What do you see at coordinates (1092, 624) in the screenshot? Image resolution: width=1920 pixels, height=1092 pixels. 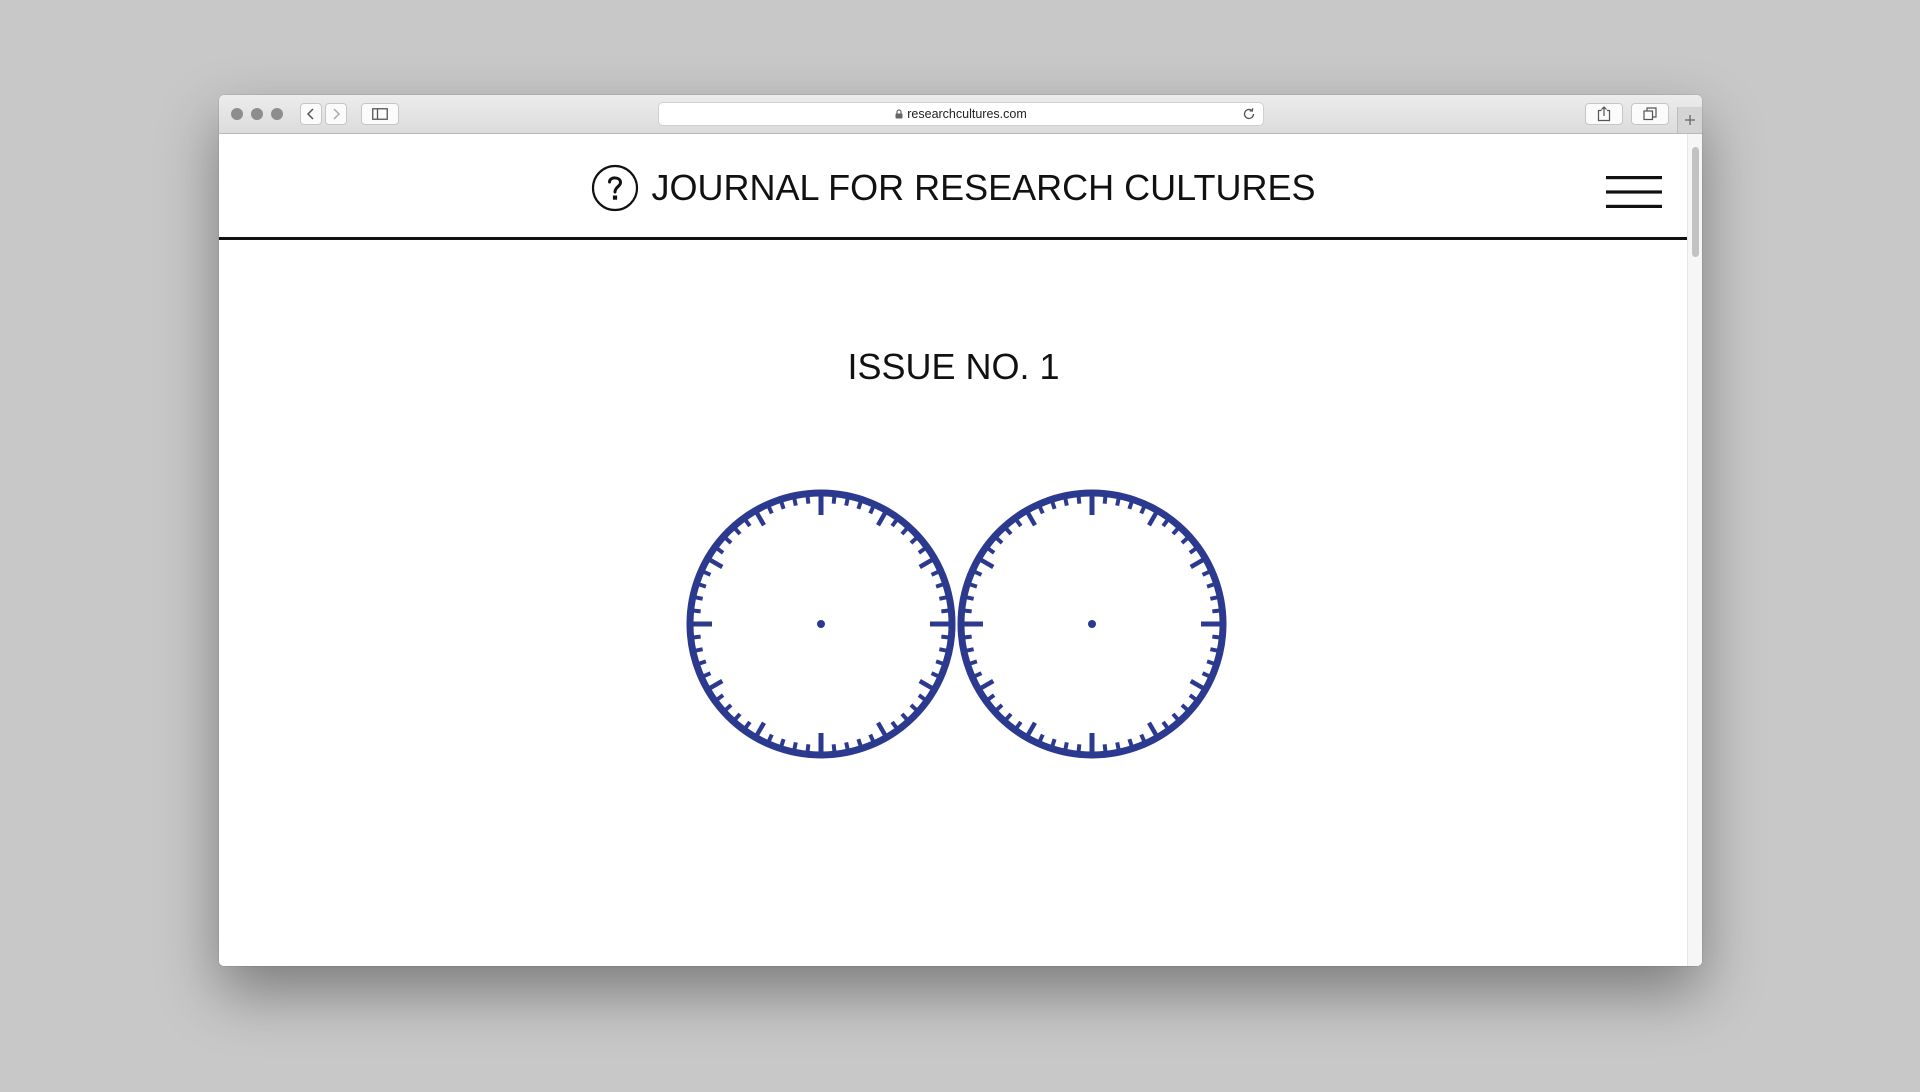 I see `right-dial` at bounding box center [1092, 624].